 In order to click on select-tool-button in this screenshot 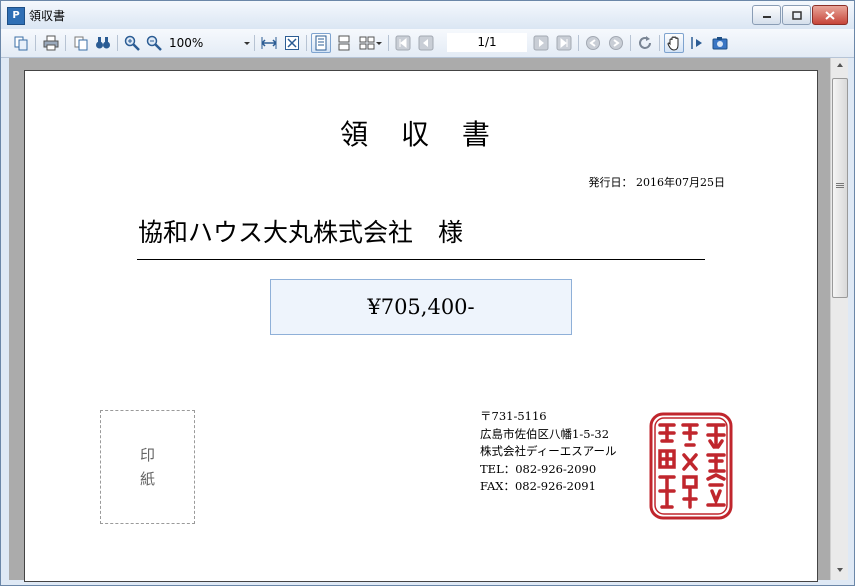, I will do `click(697, 43)`.